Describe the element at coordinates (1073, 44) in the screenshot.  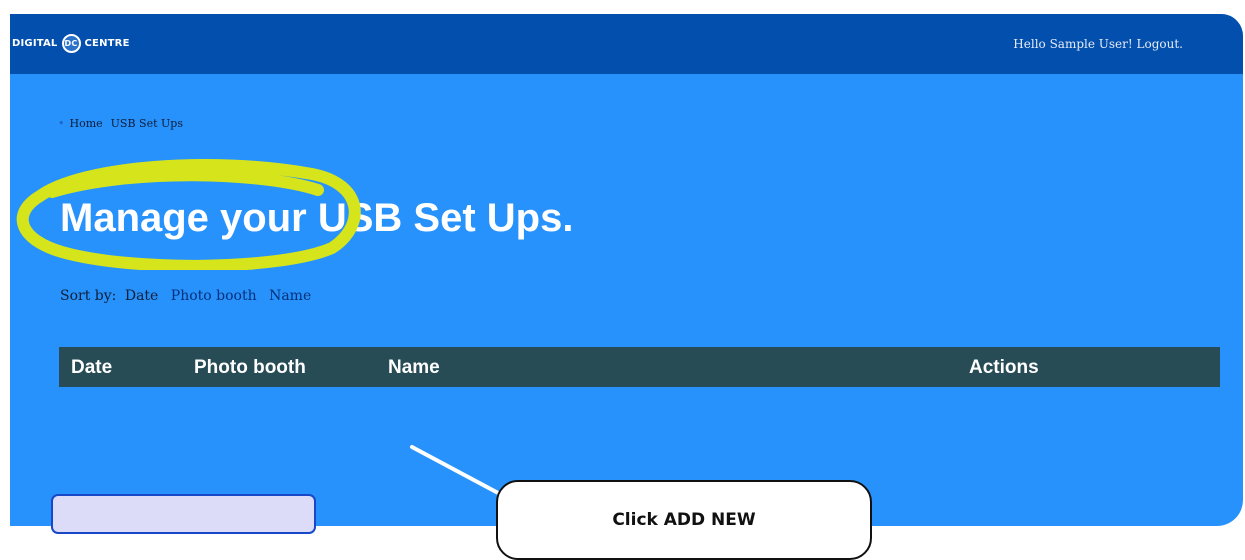
I see `greeting-text: Hello Sample User!` at that location.